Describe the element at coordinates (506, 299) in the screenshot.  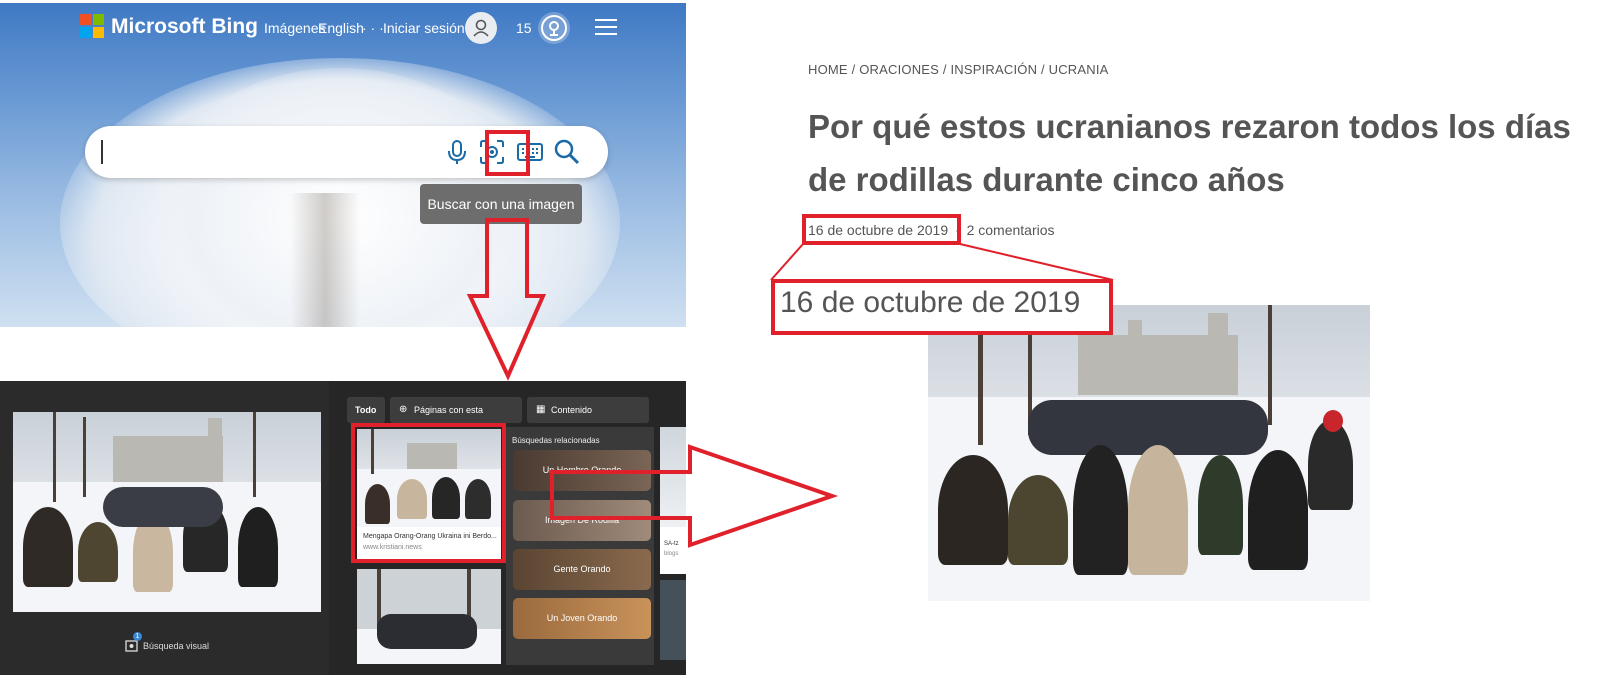
I see `down-arrow` at that location.